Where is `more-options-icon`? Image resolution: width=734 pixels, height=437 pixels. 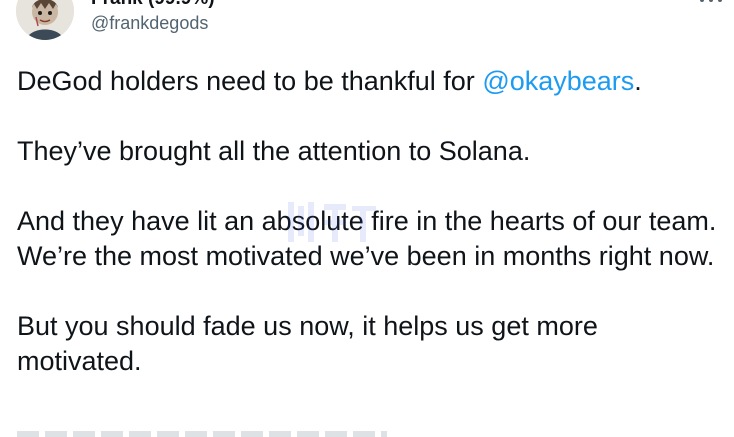
more-options-icon is located at coordinates (711, 1).